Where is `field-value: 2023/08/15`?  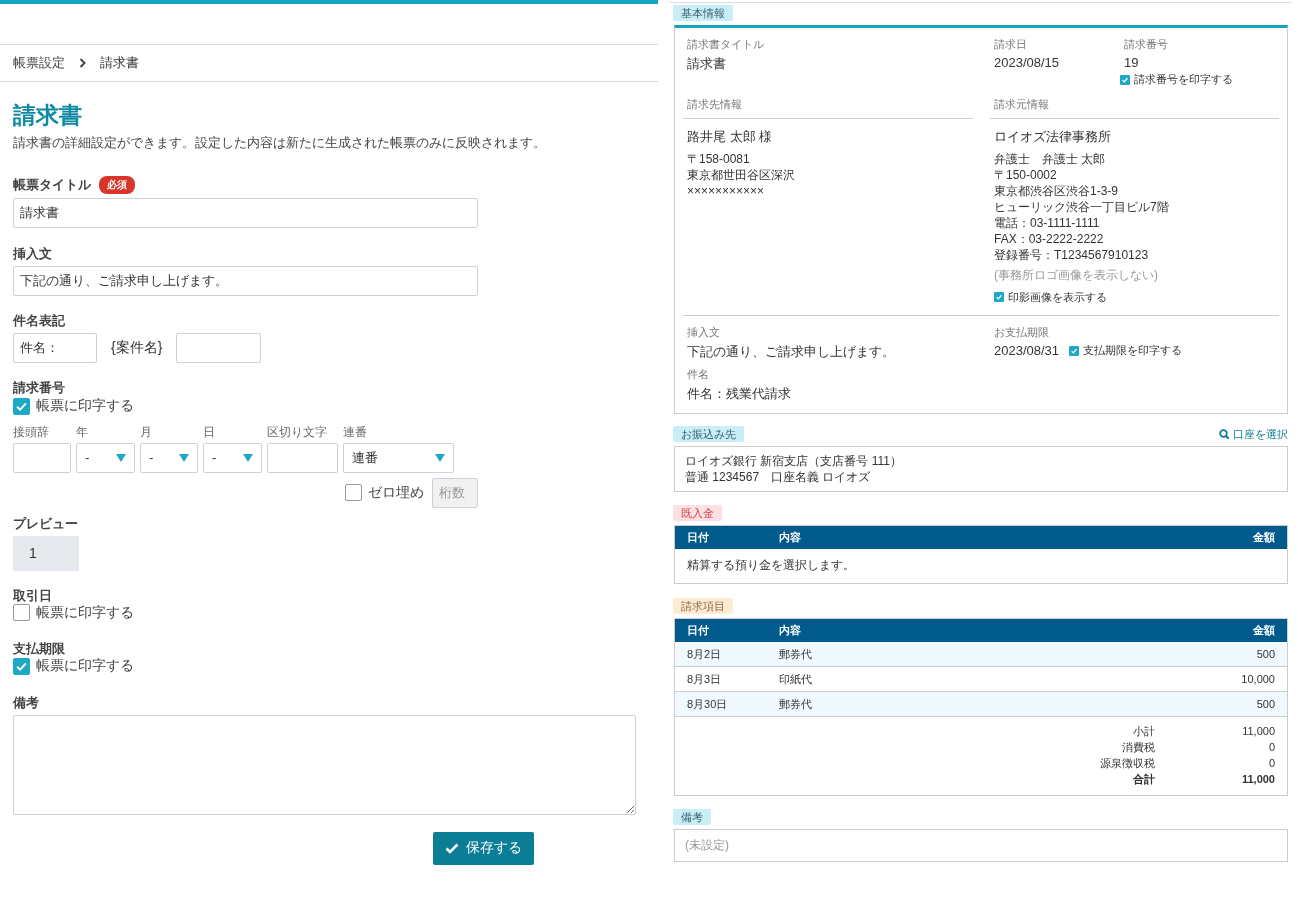
field-value: 2023/08/15 is located at coordinates (1027, 62).